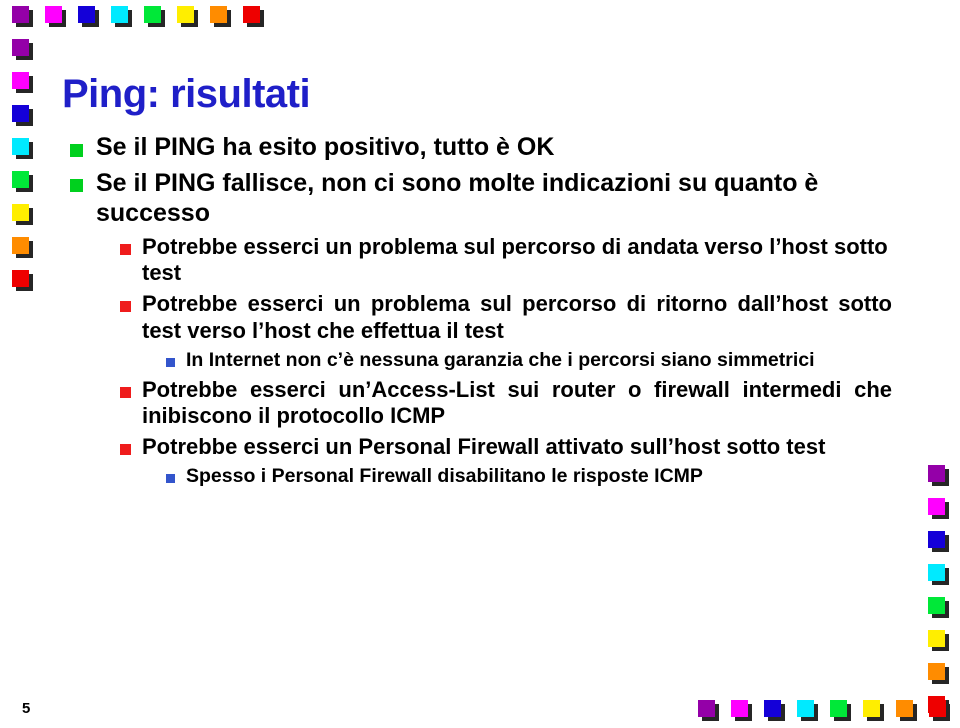  I want to click on page-number: 5, so click(26, 708).